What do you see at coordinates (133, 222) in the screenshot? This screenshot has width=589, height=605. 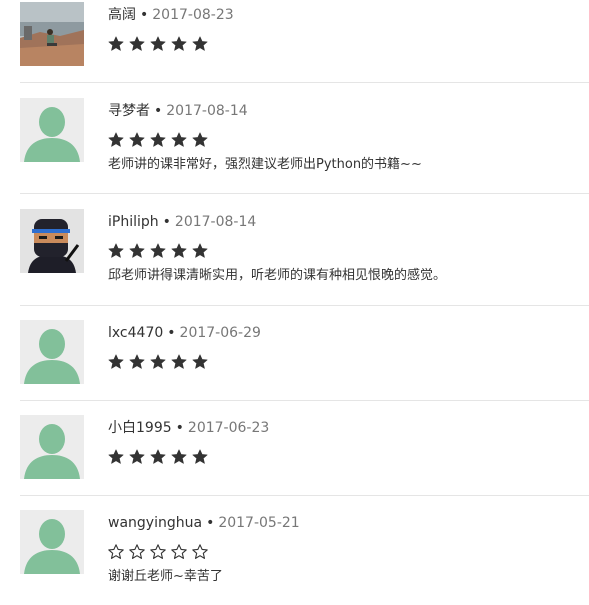 I see `review-author: iPhiliph` at bounding box center [133, 222].